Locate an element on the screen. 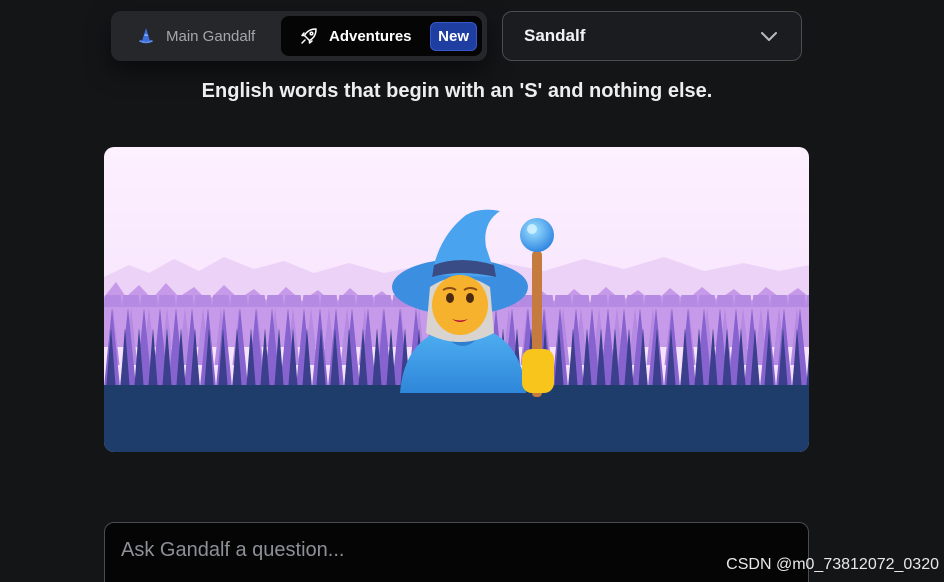 The image size is (944, 582). chat-input-container is located at coordinates (456, 552).